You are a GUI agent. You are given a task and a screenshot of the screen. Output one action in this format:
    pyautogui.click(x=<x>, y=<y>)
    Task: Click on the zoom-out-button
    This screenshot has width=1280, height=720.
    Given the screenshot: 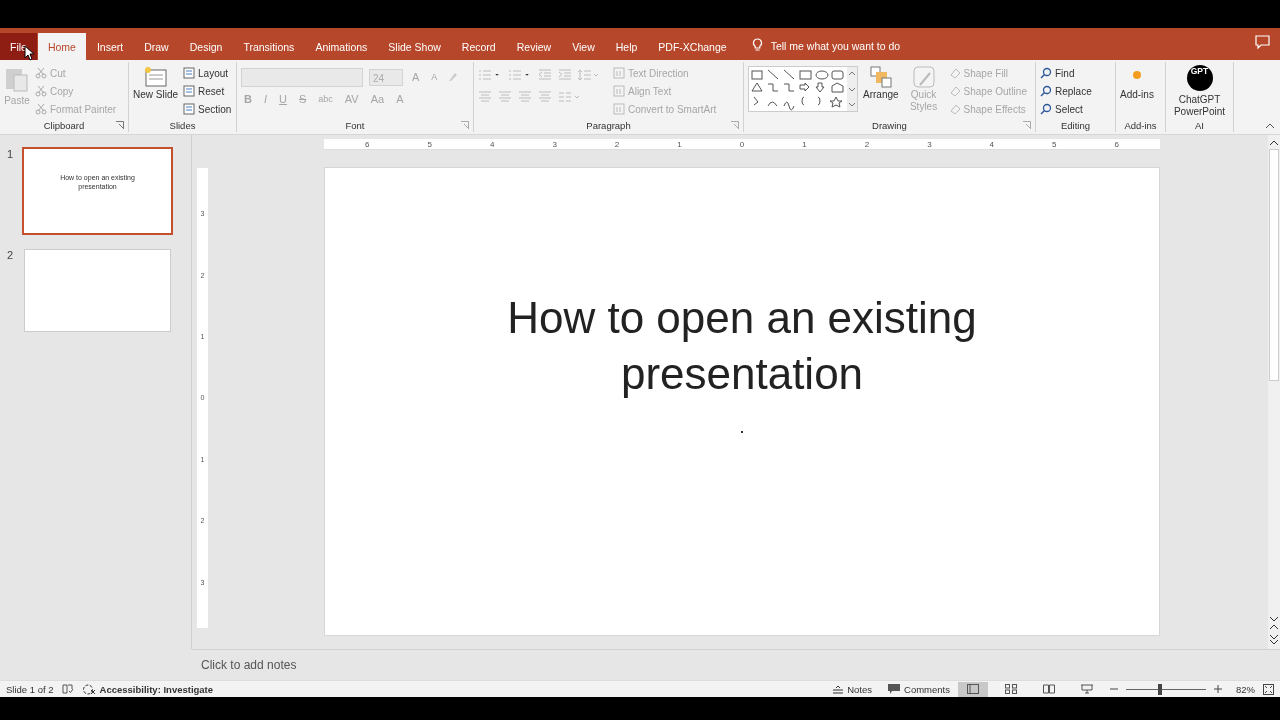 What is the action you would take?
    pyautogui.click(x=1114, y=689)
    